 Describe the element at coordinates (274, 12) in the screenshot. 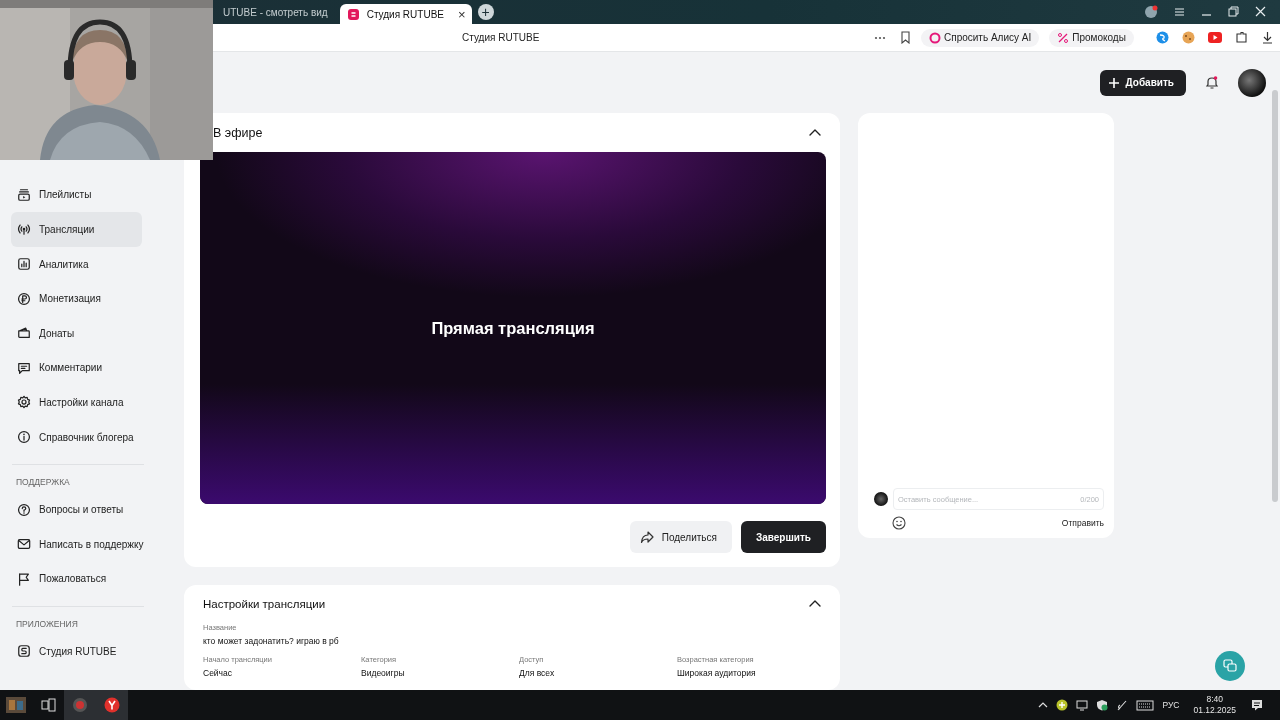

I see `browser-tab: UTUBE - смотреть вид` at that location.